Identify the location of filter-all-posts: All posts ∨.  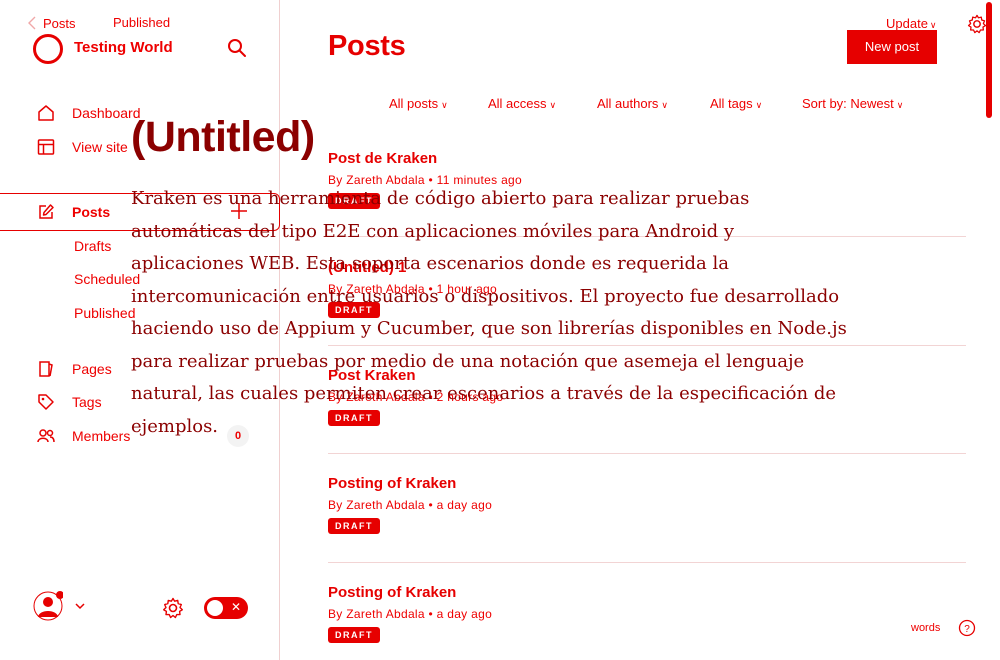
(418, 103).